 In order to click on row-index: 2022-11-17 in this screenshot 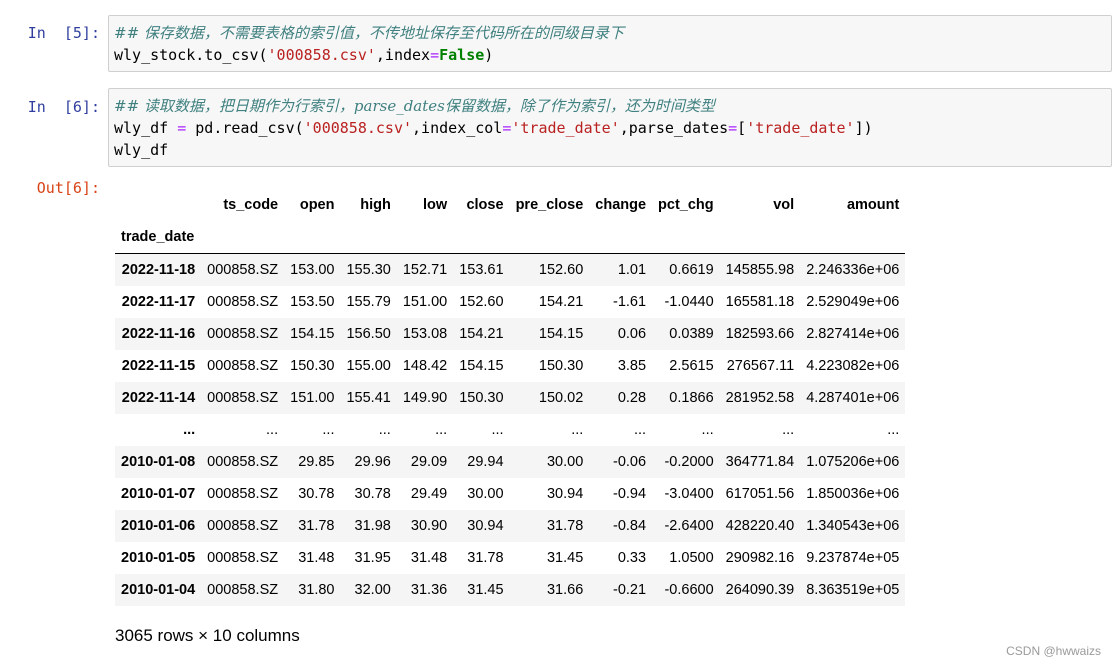, I will do `click(158, 302)`.